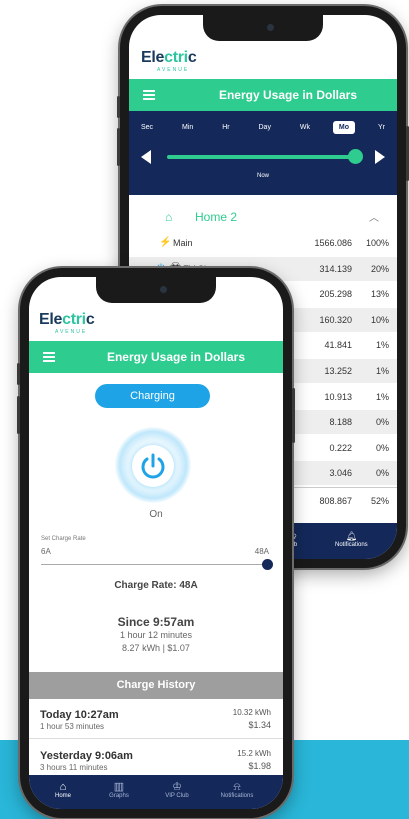  What do you see at coordinates (293, 415) in the screenshot?
I see `power-side-button` at bounding box center [293, 415].